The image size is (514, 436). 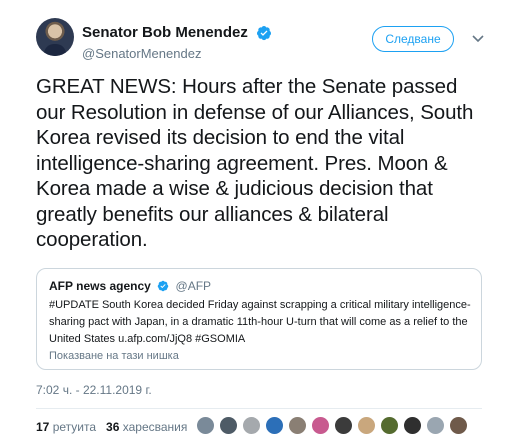 I want to click on likes-count: 36, so click(x=113, y=427).